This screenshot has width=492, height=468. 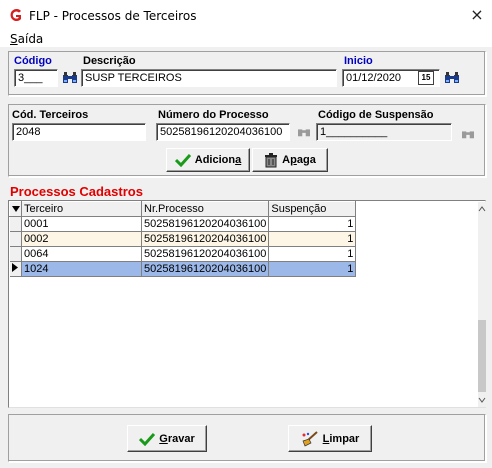 I want to click on calendar-icon: 15, so click(x=426, y=78).